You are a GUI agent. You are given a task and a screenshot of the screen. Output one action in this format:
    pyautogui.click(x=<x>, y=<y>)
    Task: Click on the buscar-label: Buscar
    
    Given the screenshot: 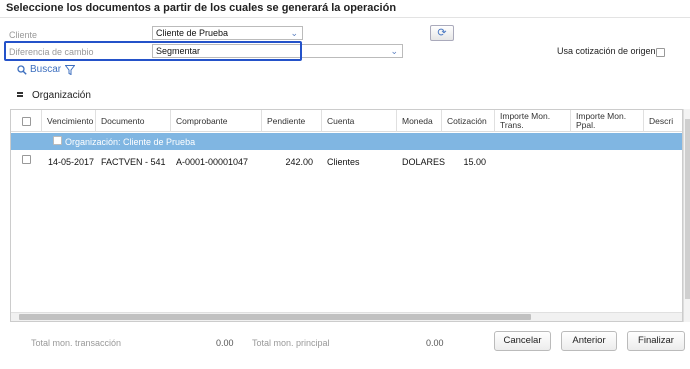 What is the action you would take?
    pyautogui.click(x=46, y=69)
    